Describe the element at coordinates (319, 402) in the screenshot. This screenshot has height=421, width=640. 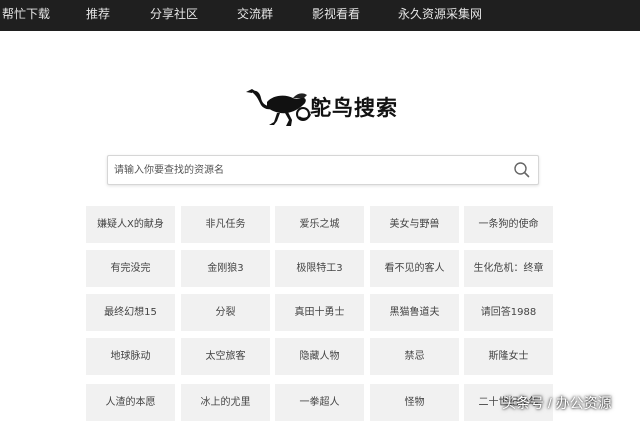
I see `resource-tile: 一拳超人` at that location.